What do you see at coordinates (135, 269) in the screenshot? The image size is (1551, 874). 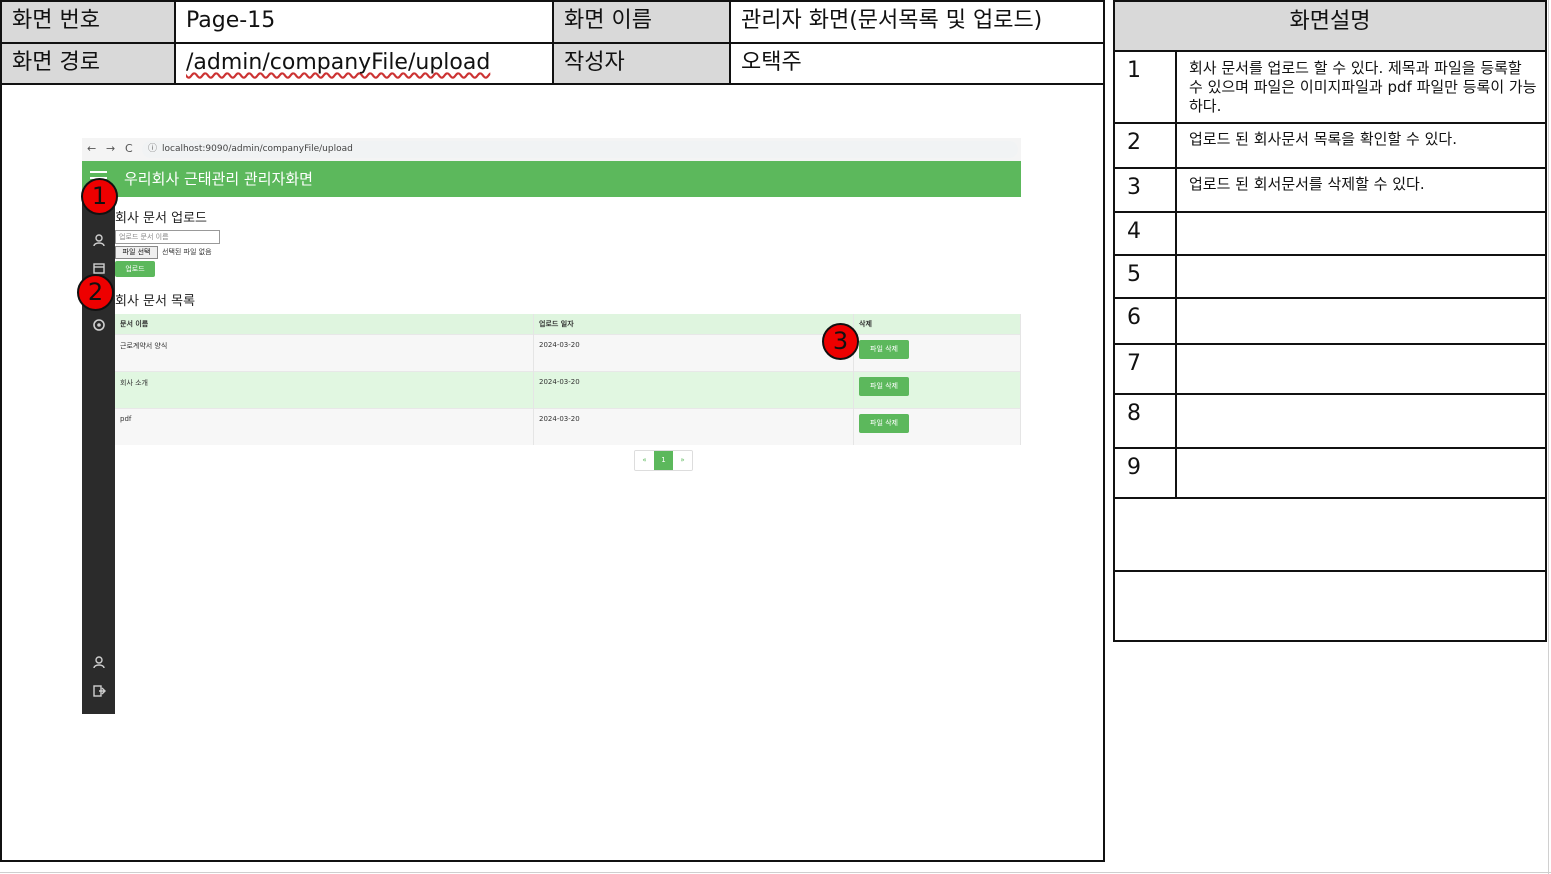 I see `upload-button: 업로드` at bounding box center [135, 269].